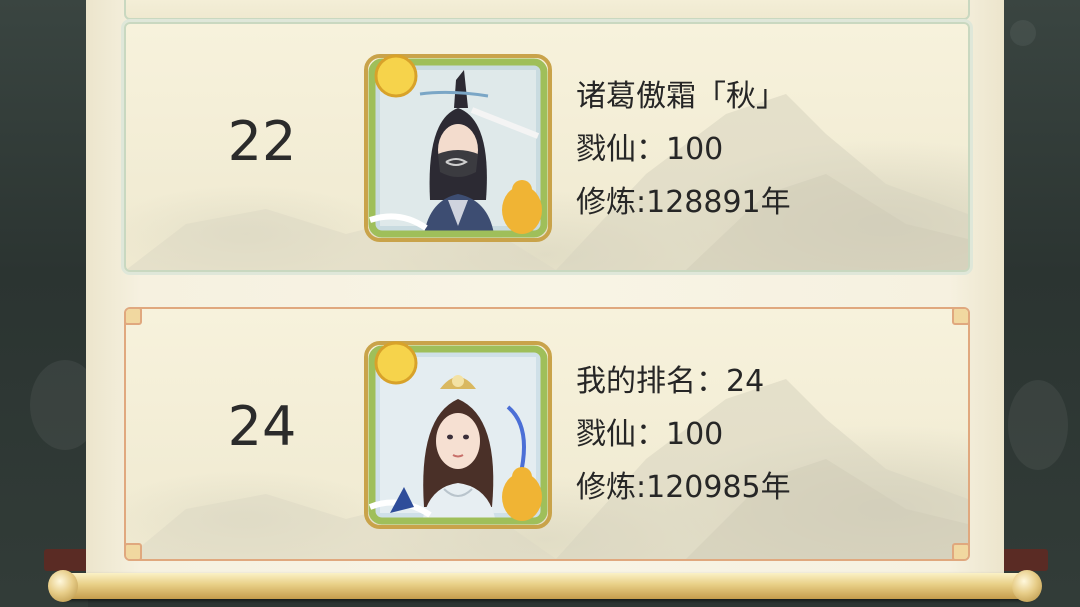 The height and width of the screenshot is (607, 1080). Describe the element at coordinates (50, 303) in the screenshot. I see `background-left` at that location.